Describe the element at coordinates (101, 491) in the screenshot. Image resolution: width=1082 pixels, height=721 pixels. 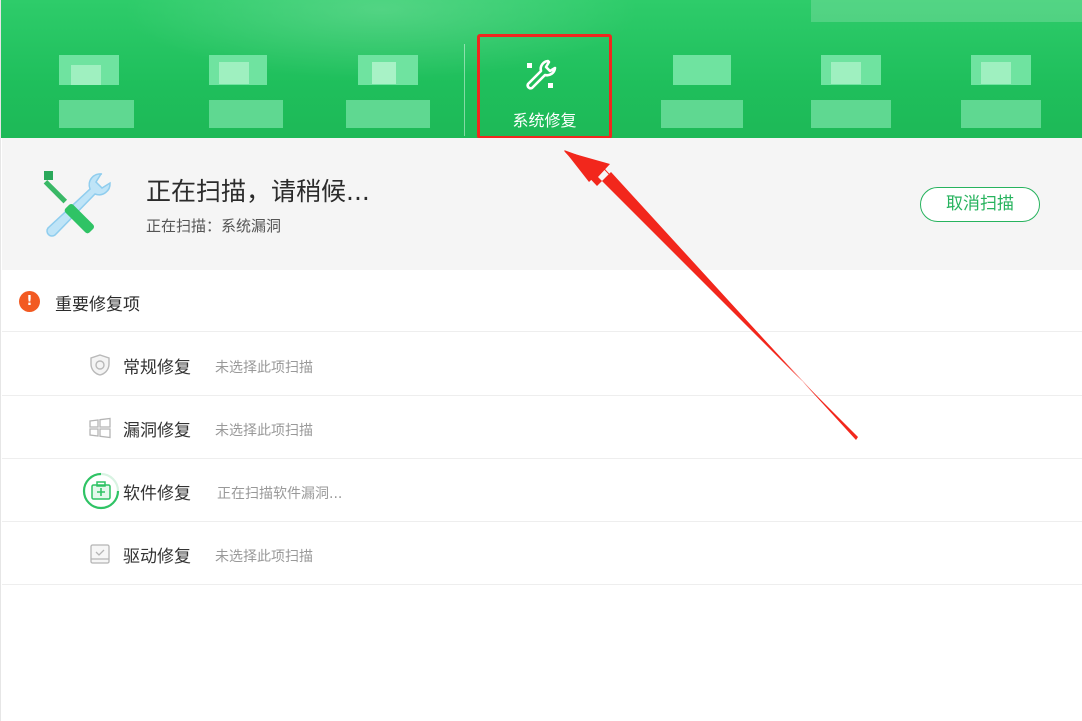
I see `software-box-icon` at that location.